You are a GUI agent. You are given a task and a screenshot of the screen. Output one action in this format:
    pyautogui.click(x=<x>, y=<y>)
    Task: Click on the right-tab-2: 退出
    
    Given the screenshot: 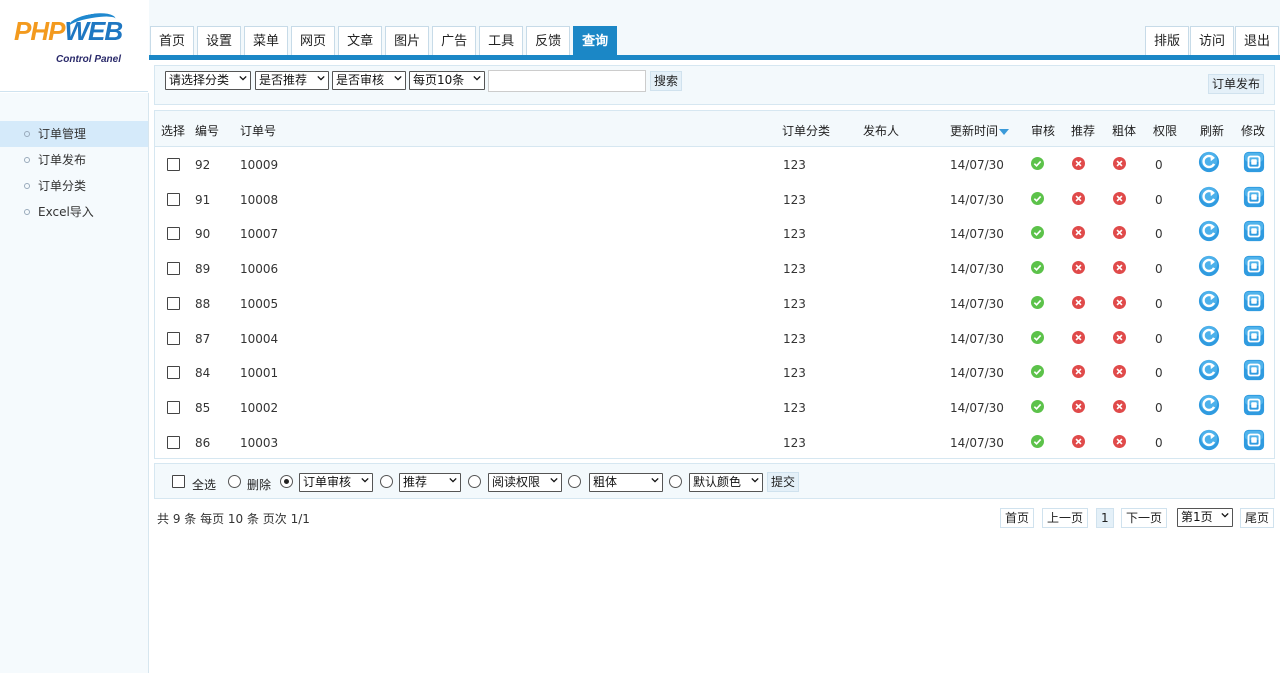 What is the action you would take?
    pyautogui.click(x=1257, y=41)
    